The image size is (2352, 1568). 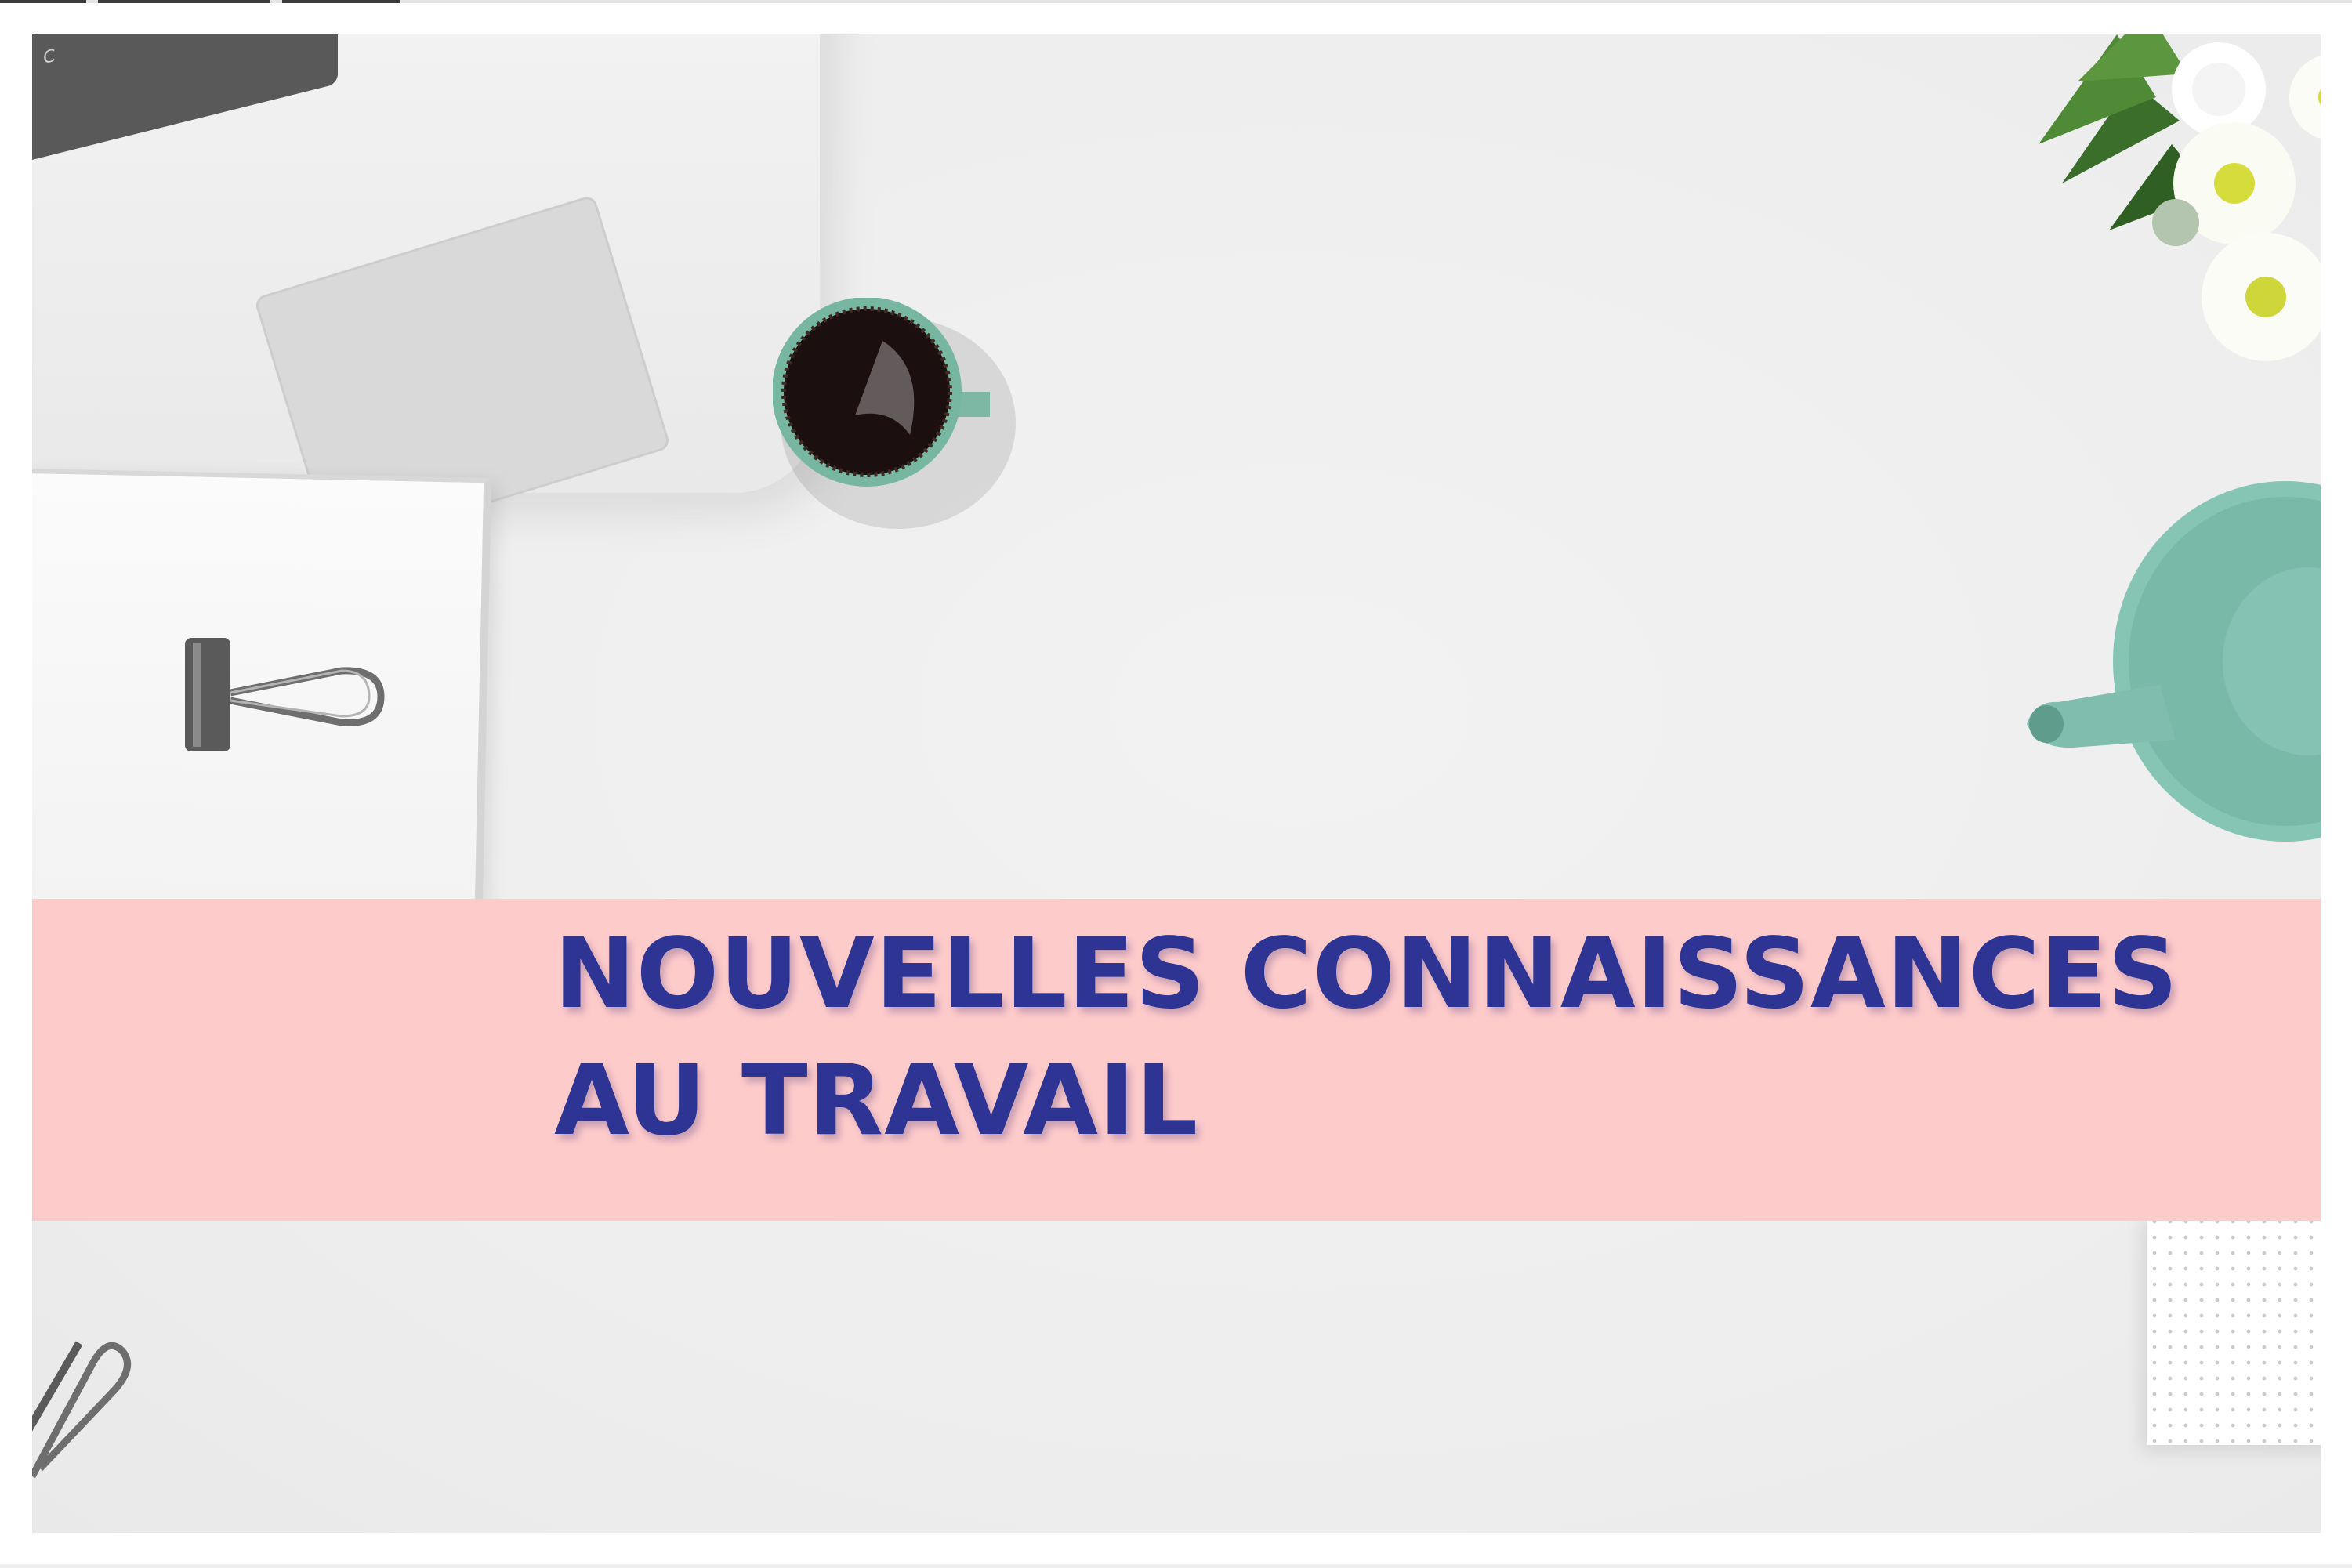 I want to click on laptop-keyboard: C, so click(x=185, y=97).